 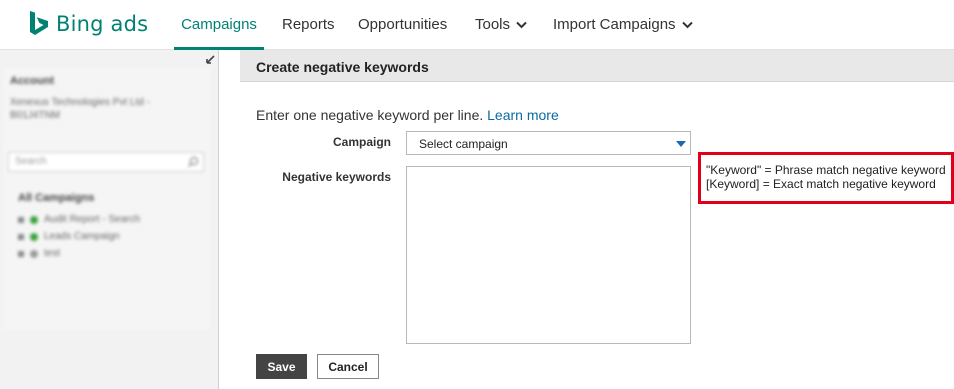 What do you see at coordinates (493, 24) in the screenshot?
I see `nav-tools-label: Tools` at bounding box center [493, 24].